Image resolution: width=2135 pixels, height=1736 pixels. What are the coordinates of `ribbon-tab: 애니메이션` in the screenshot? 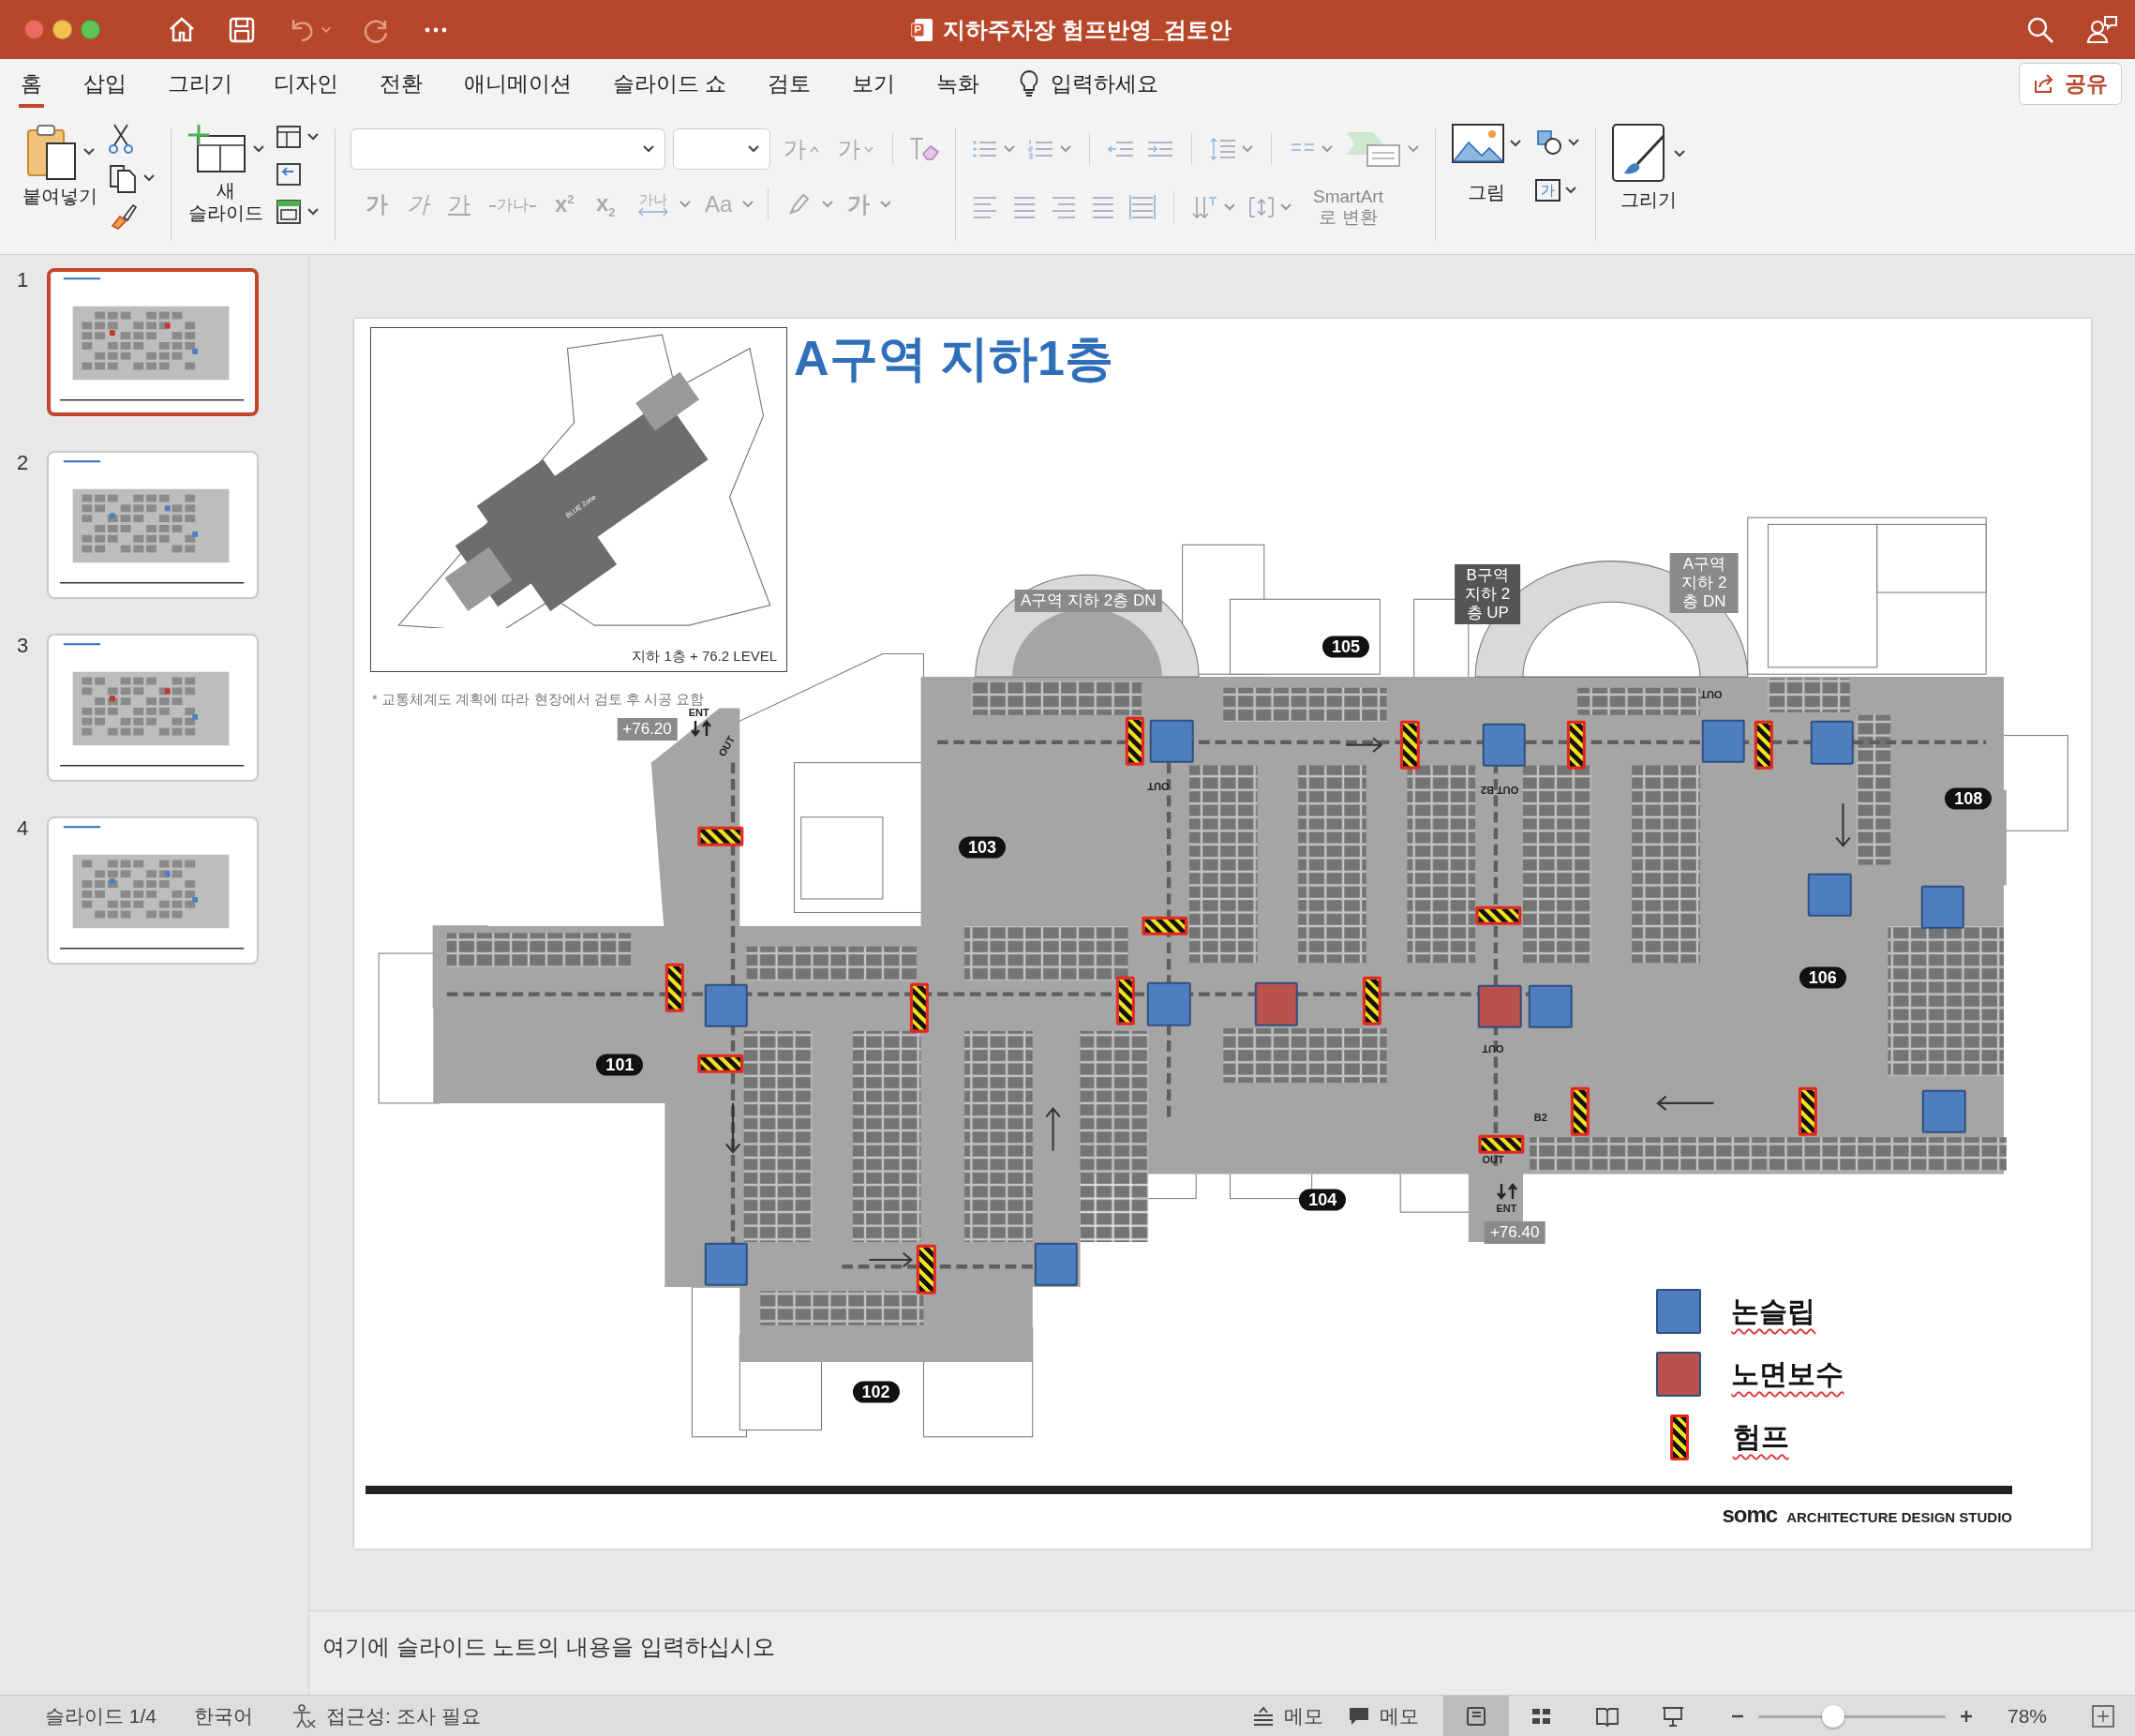 It's located at (518, 83).